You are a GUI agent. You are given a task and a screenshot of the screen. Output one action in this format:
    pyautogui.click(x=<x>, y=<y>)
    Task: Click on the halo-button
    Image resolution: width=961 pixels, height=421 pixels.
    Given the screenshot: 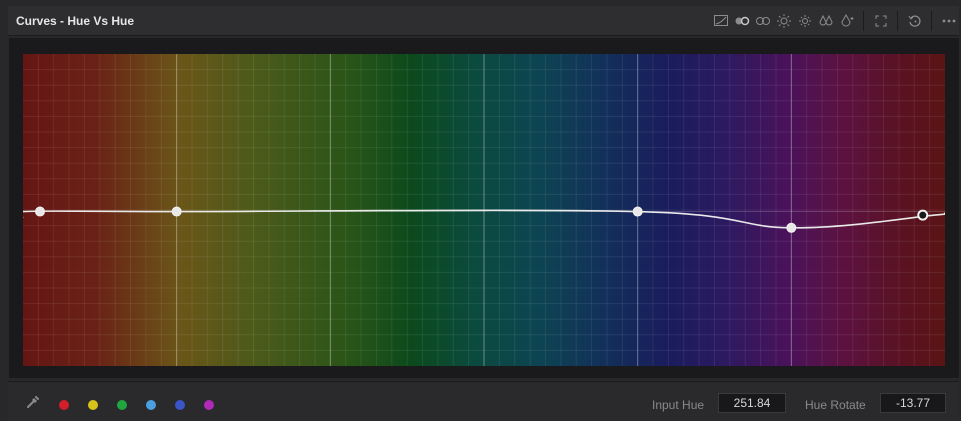 What is the action you would take?
    pyautogui.click(x=783, y=21)
    